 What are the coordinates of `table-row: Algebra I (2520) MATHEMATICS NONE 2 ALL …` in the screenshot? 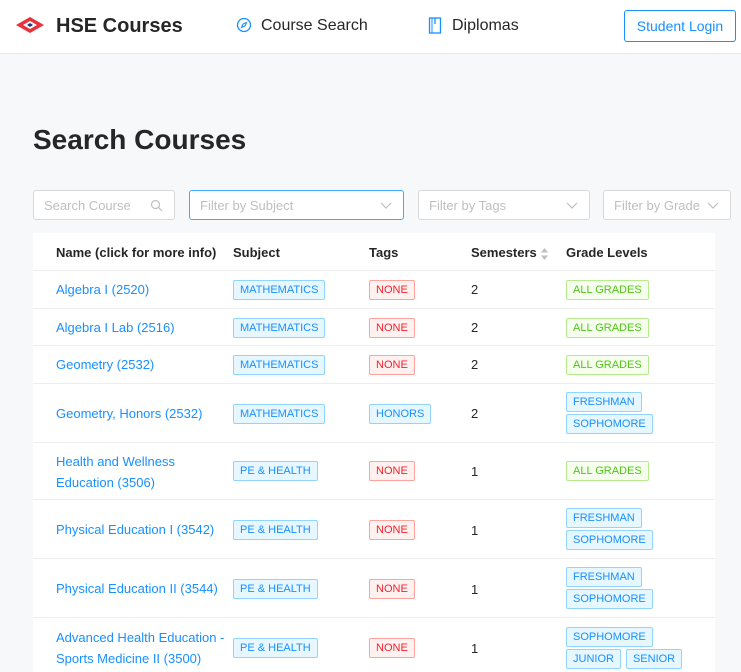 It's located at (374, 289).